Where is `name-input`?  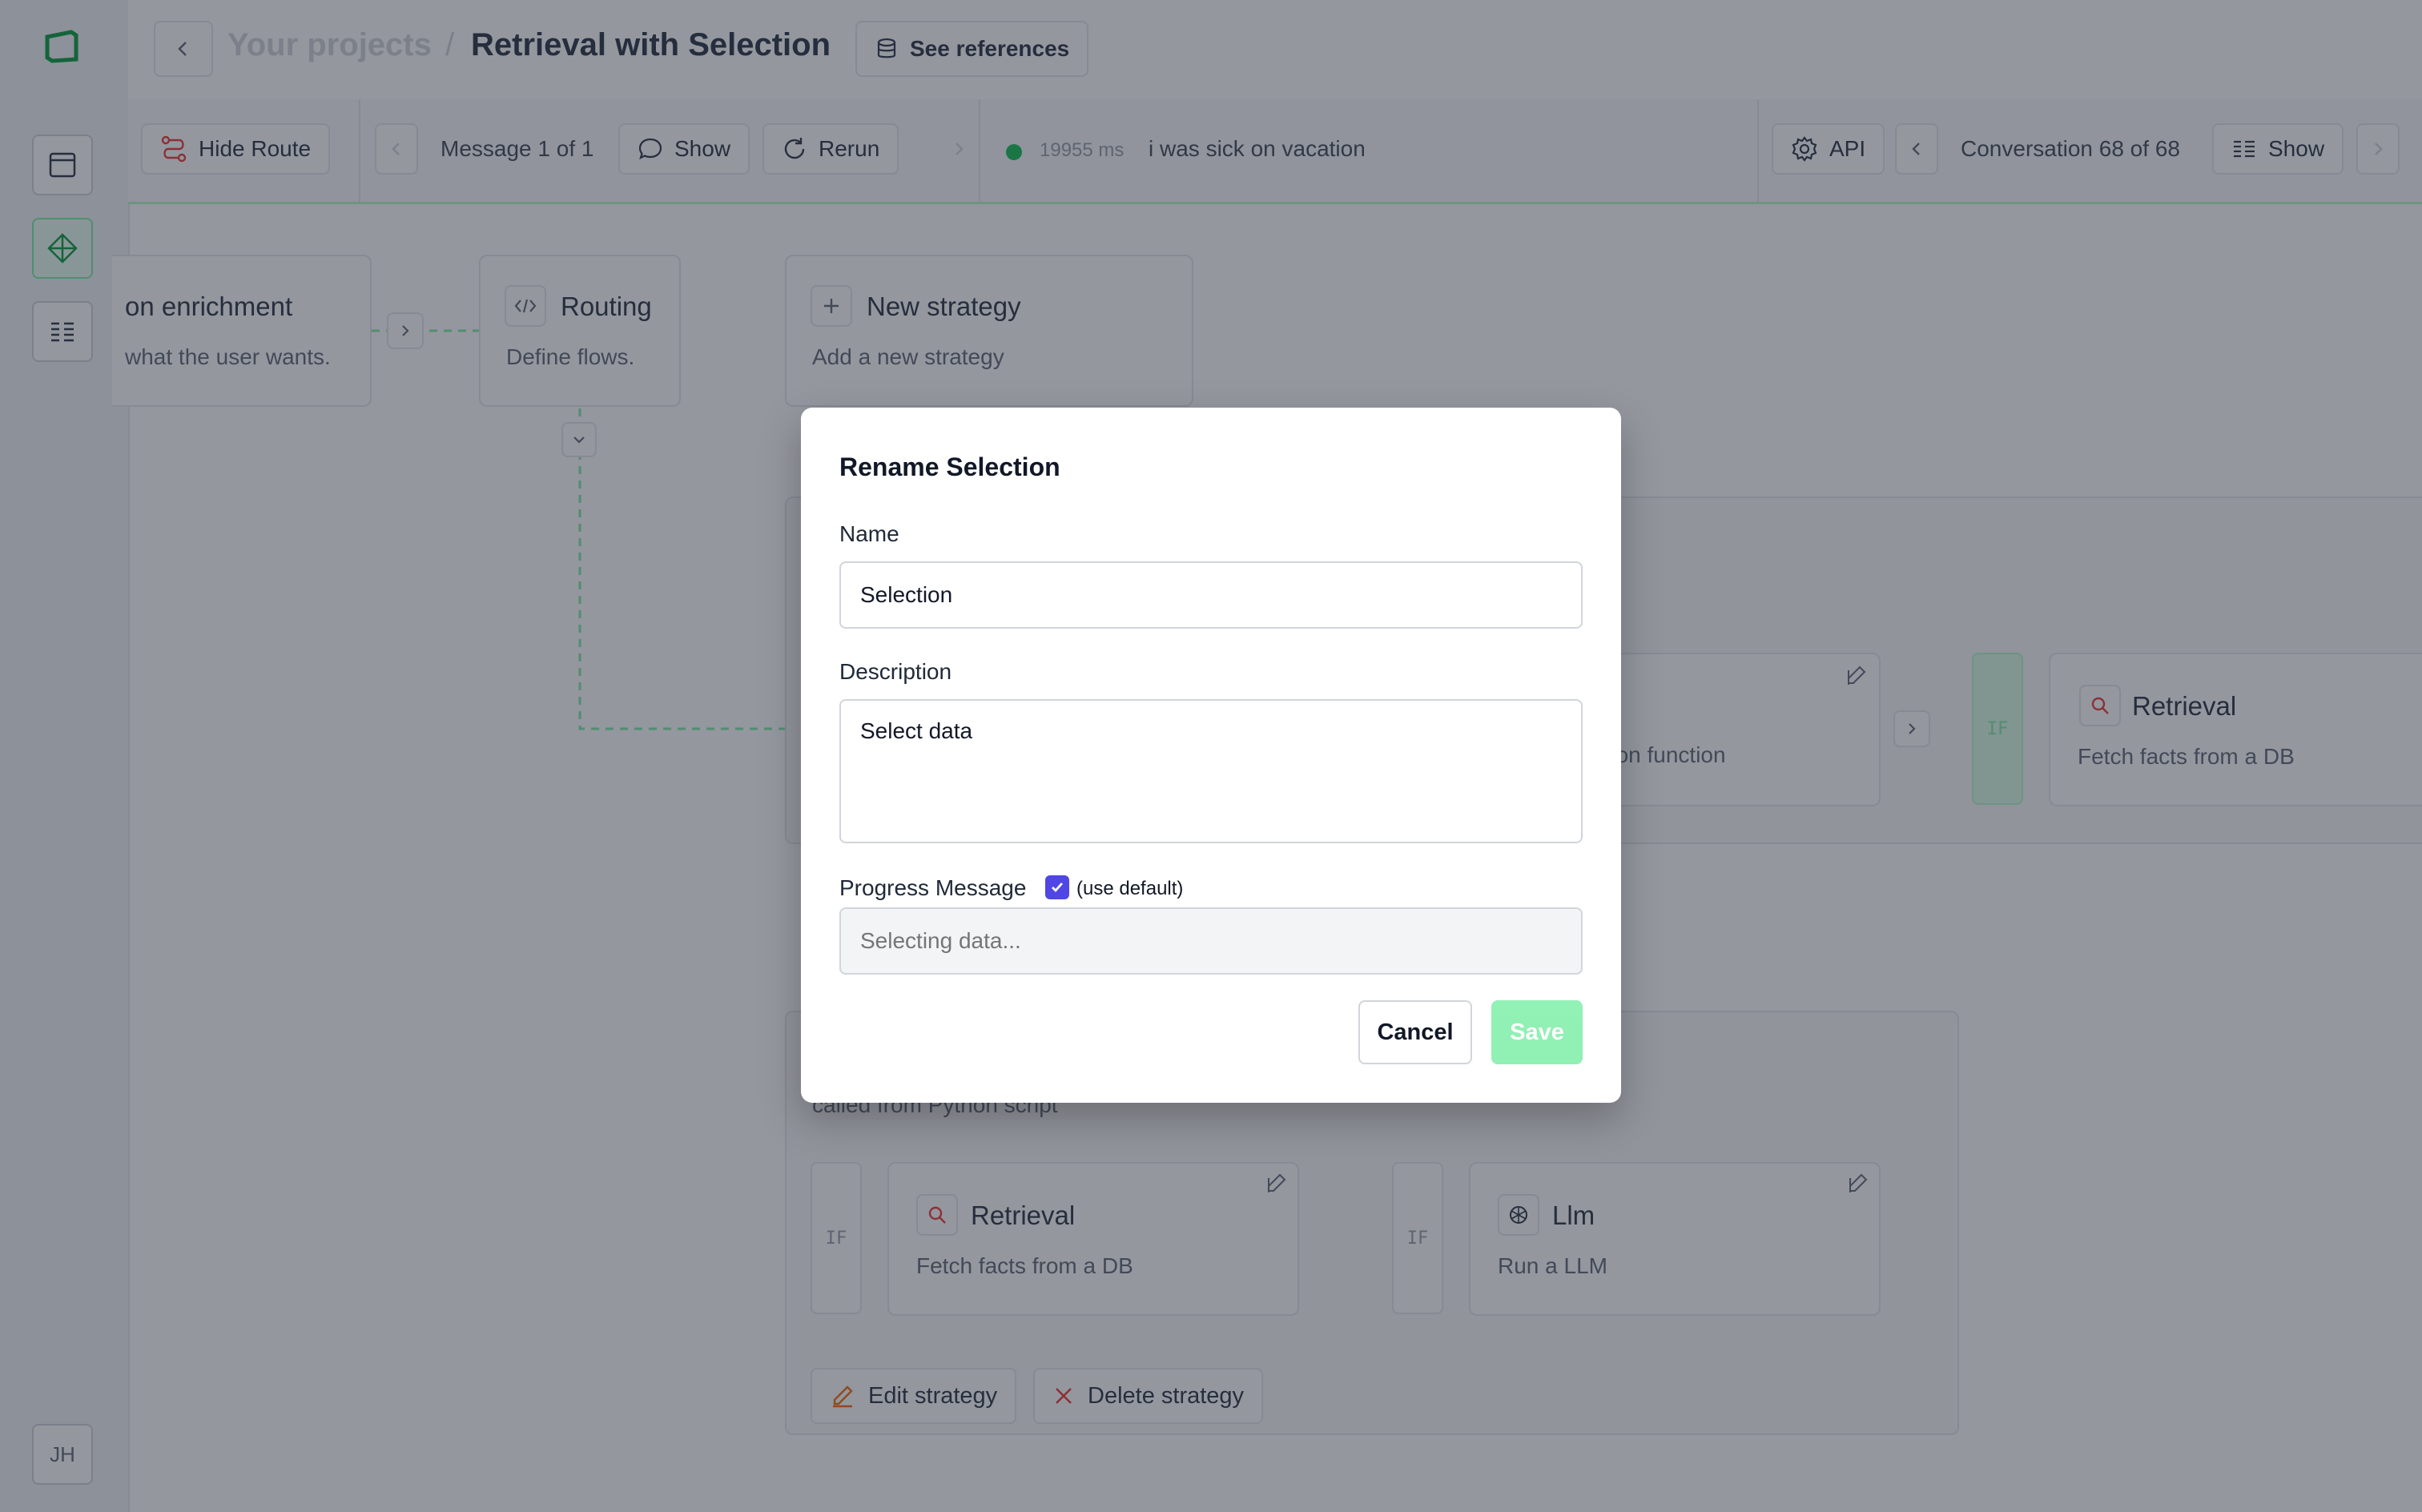 name-input is located at coordinates (1211, 595).